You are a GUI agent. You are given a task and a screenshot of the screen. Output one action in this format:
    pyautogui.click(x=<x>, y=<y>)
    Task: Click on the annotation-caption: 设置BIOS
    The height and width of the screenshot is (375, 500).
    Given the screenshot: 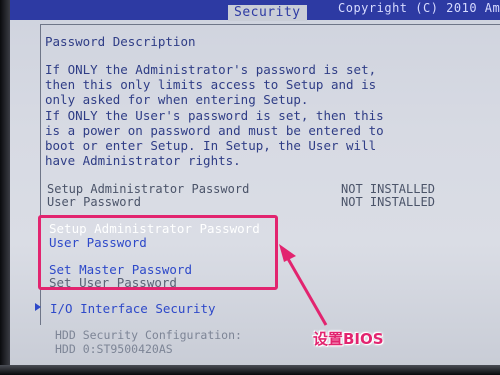 What is the action you would take?
    pyautogui.click(x=348, y=339)
    